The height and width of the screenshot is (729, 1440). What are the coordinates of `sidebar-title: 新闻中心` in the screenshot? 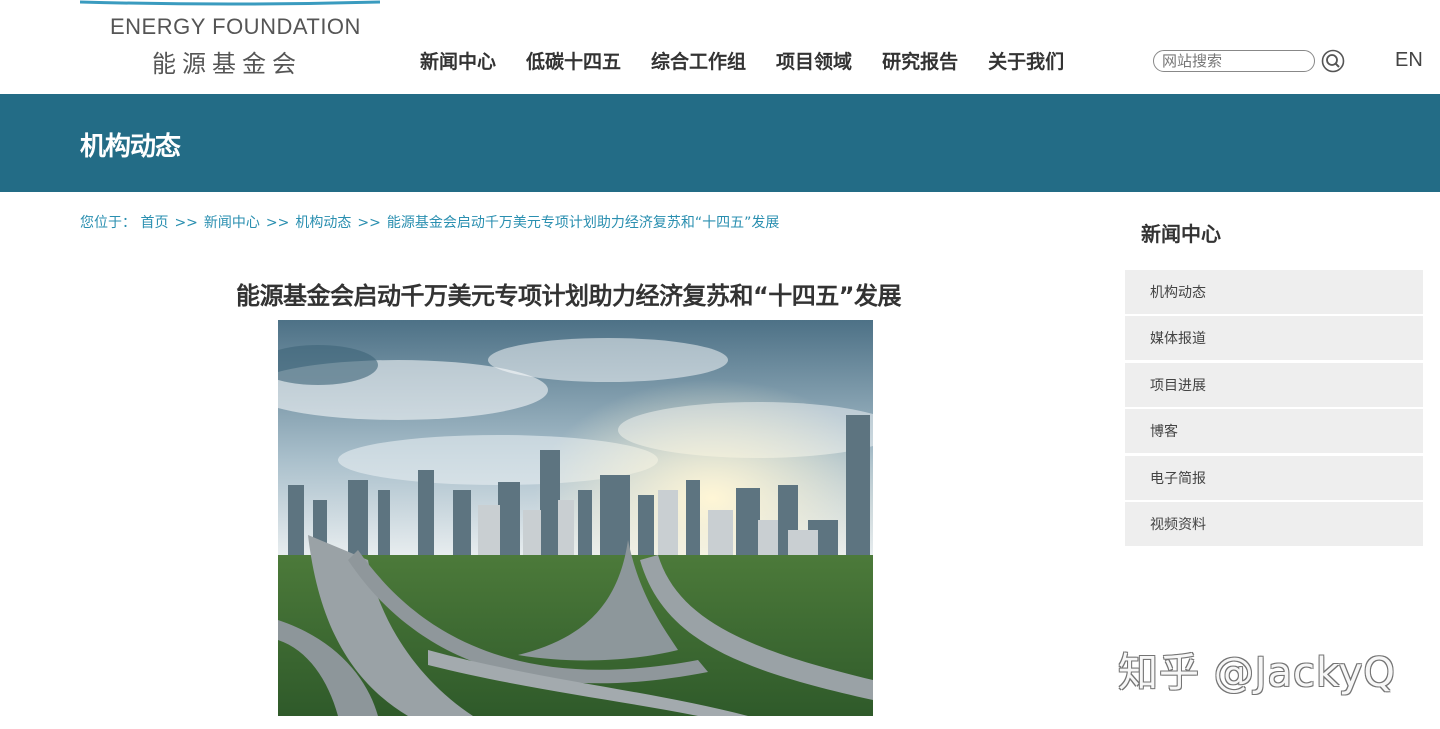 It's located at (1181, 234).